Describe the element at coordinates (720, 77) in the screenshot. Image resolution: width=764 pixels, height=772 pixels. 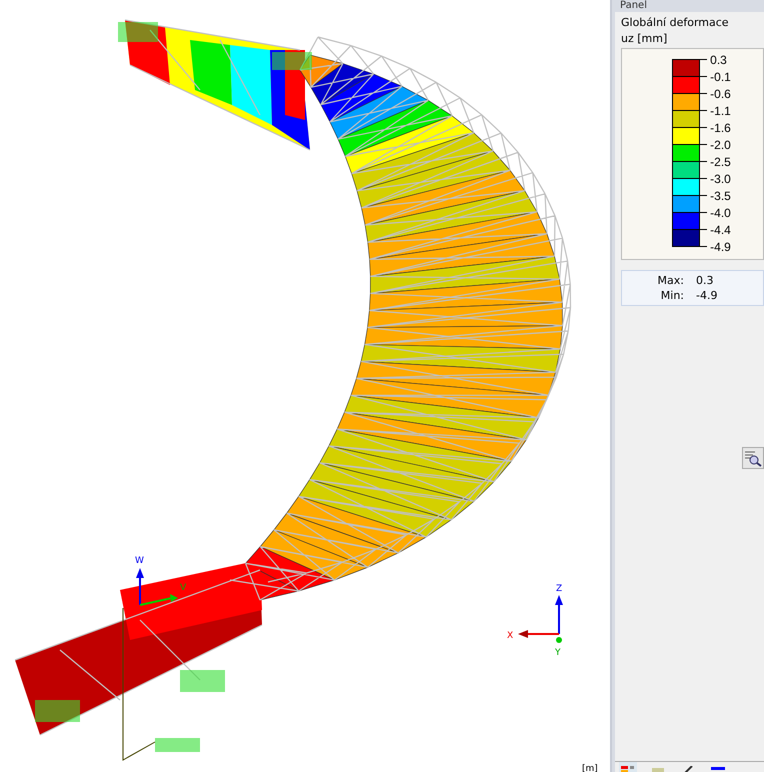
I see `legend-value: -0.1` at that location.